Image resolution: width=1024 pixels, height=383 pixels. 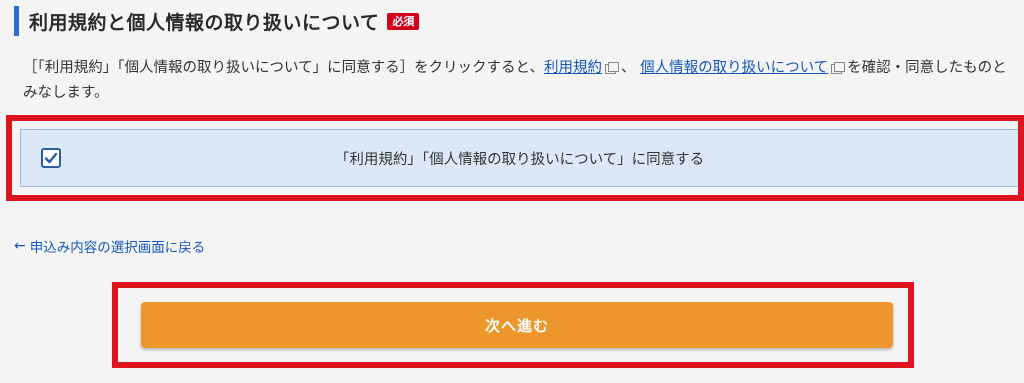 What do you see at coordinates (403, 21) in the screenshot?
I see `required-badge: 必須` at bounding box center [403, 21].